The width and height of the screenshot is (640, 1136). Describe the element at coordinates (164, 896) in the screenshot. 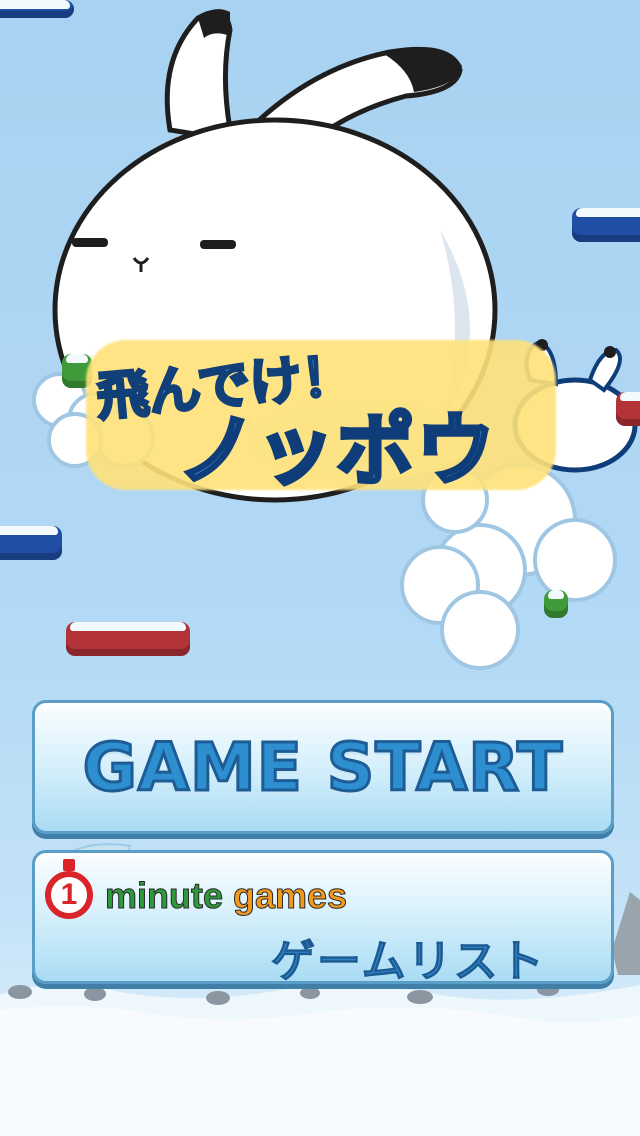

I see `brand-word-minute: minute` at that location.